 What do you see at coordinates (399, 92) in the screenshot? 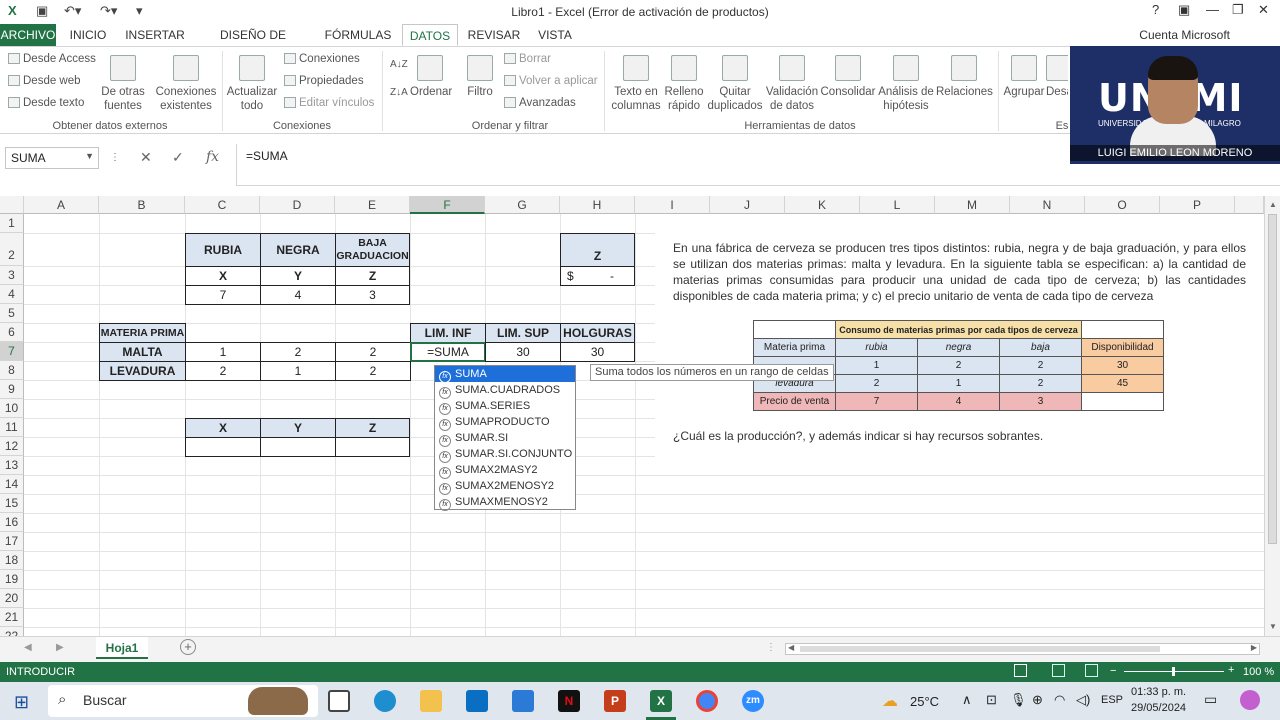
I see `sort-za-icon: Z↓A` at bounding box center [399, 92].